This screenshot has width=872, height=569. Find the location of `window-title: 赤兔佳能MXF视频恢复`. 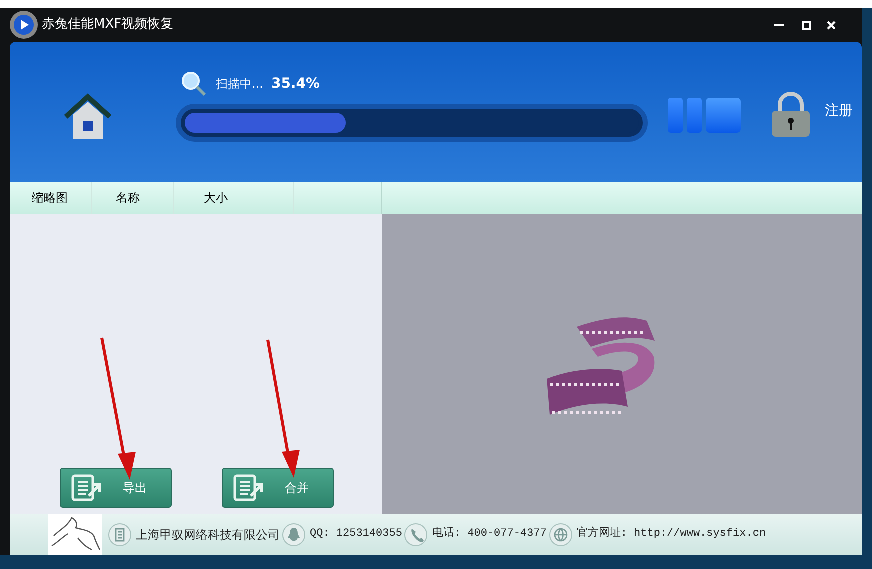

window-title: 赤兔佳能MXF视频恢复 is located at coordinates (108, 25).